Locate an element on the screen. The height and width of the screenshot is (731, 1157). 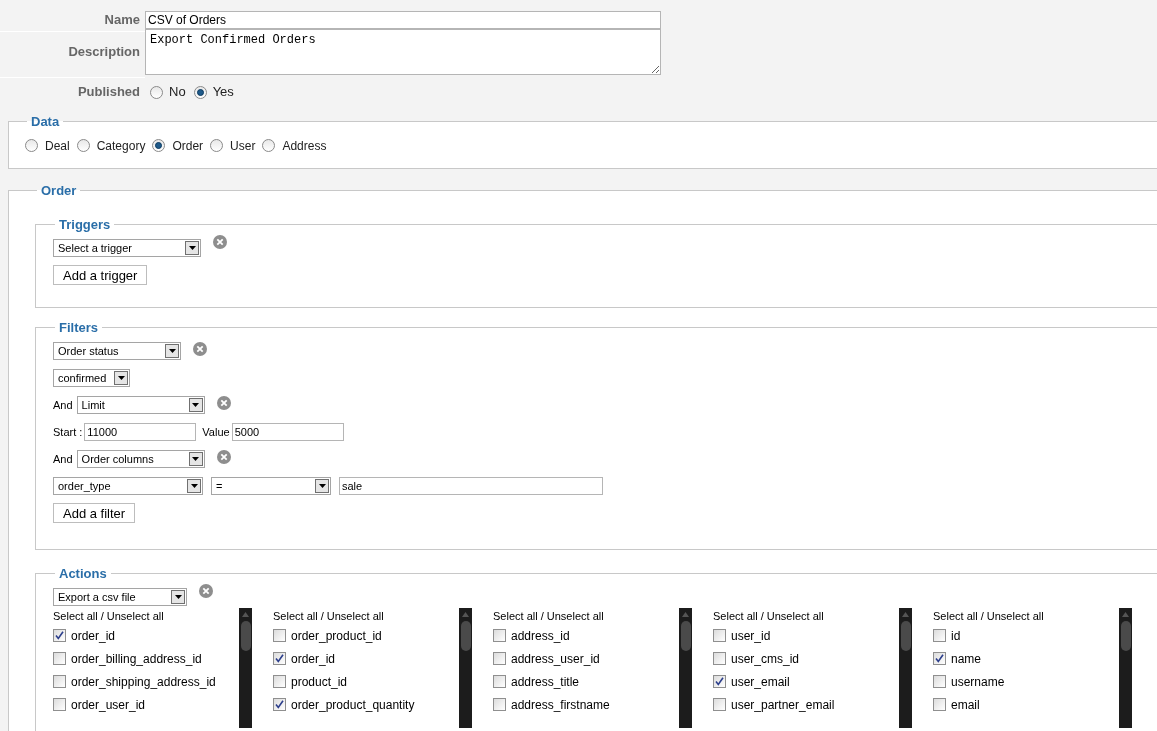
dropdown: = is located at coordinates (271, 486).